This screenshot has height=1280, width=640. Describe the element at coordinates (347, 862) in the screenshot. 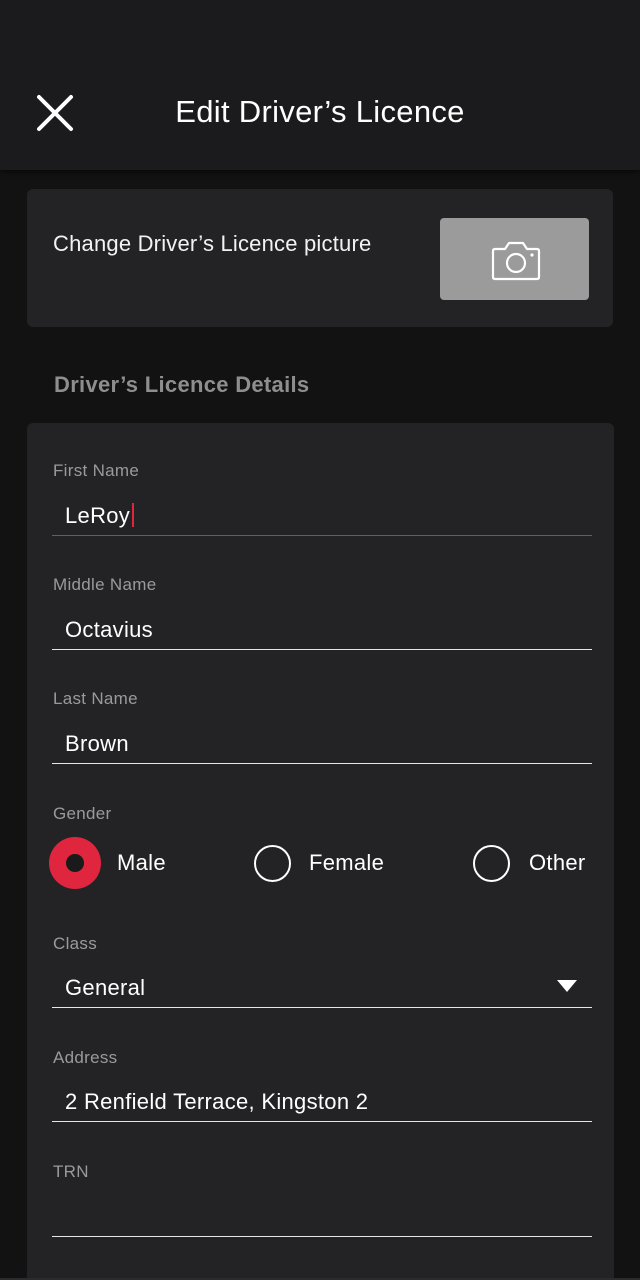

I see `gender-option-label: Female` at that location.